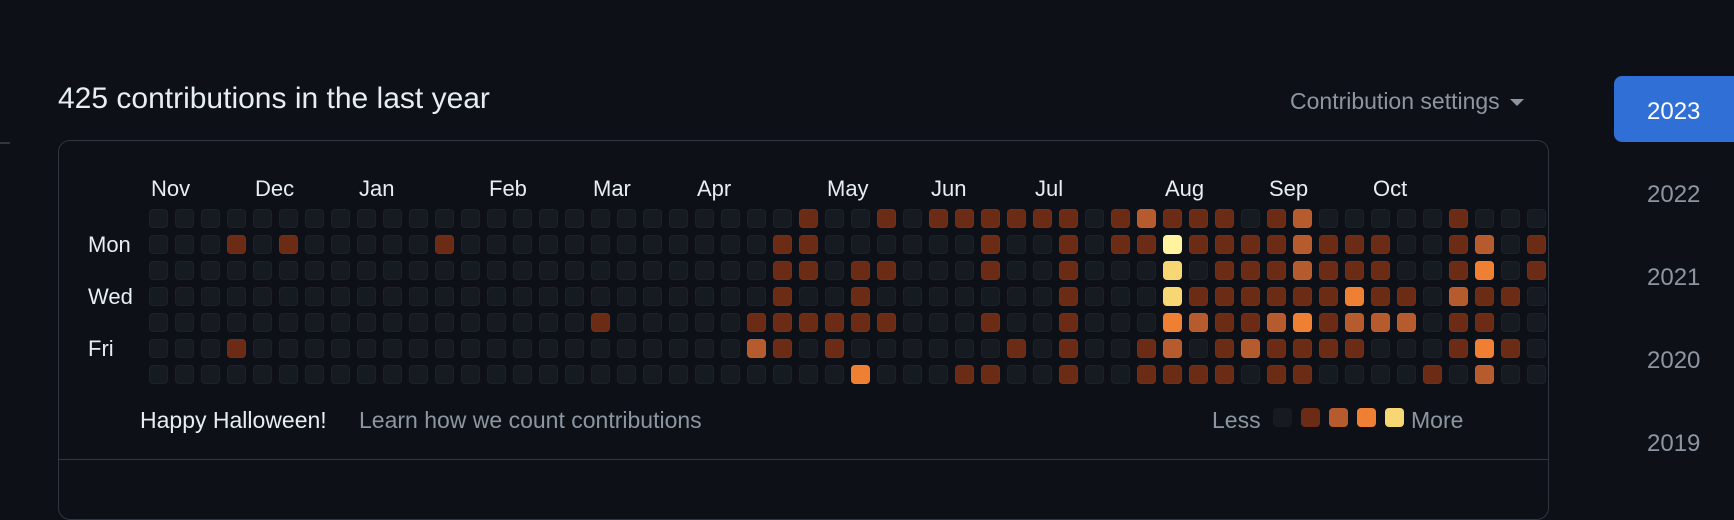 Image resolution: width=1734 pixels, height=520 pixels. Describe the element at coordinates (1674, 109) in the screenshot. I see `year-2023-tab: 2023` at that location.